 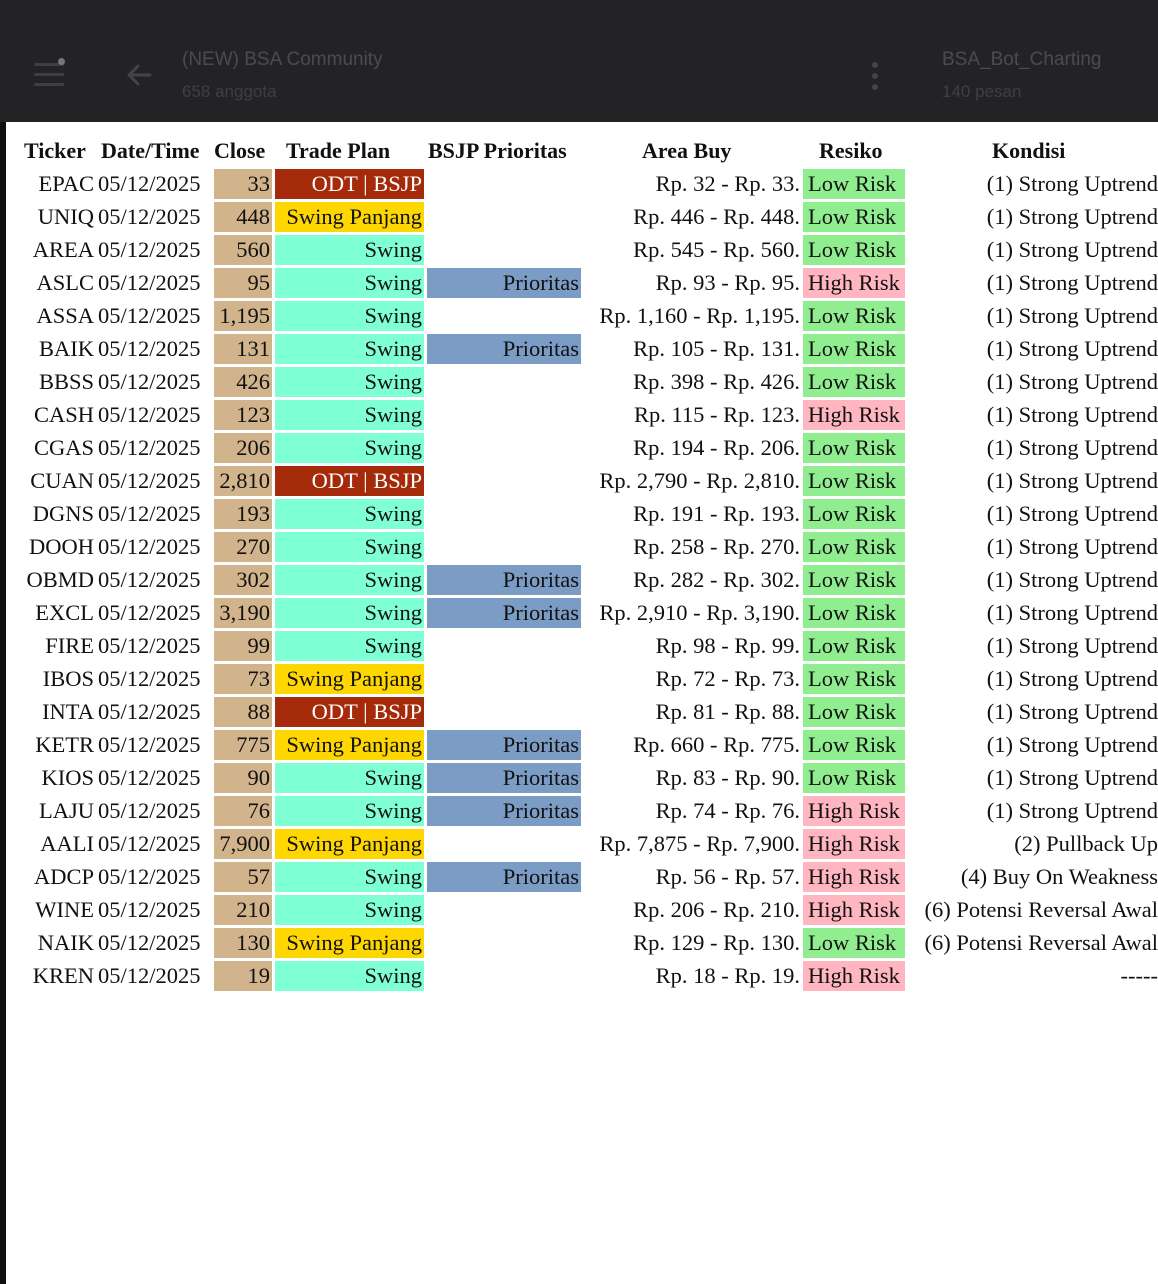 What do you see at coordinates (243, 382) in the screenshot?
I see `cell-close: 426` at bounding box center [243, 382].